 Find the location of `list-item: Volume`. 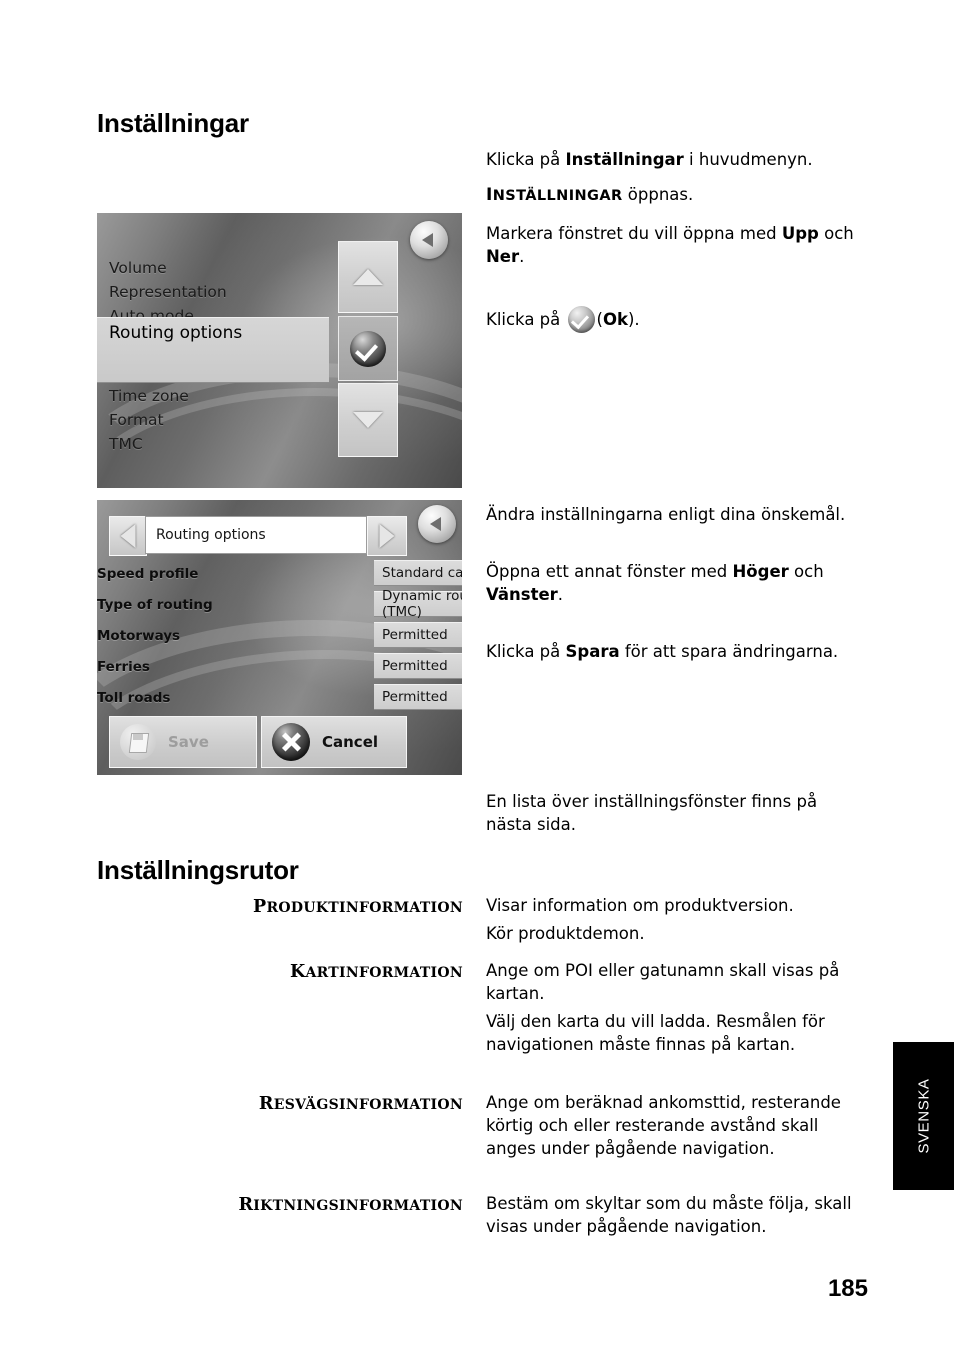

list-item: Volume is located at coordinates (138, 268).